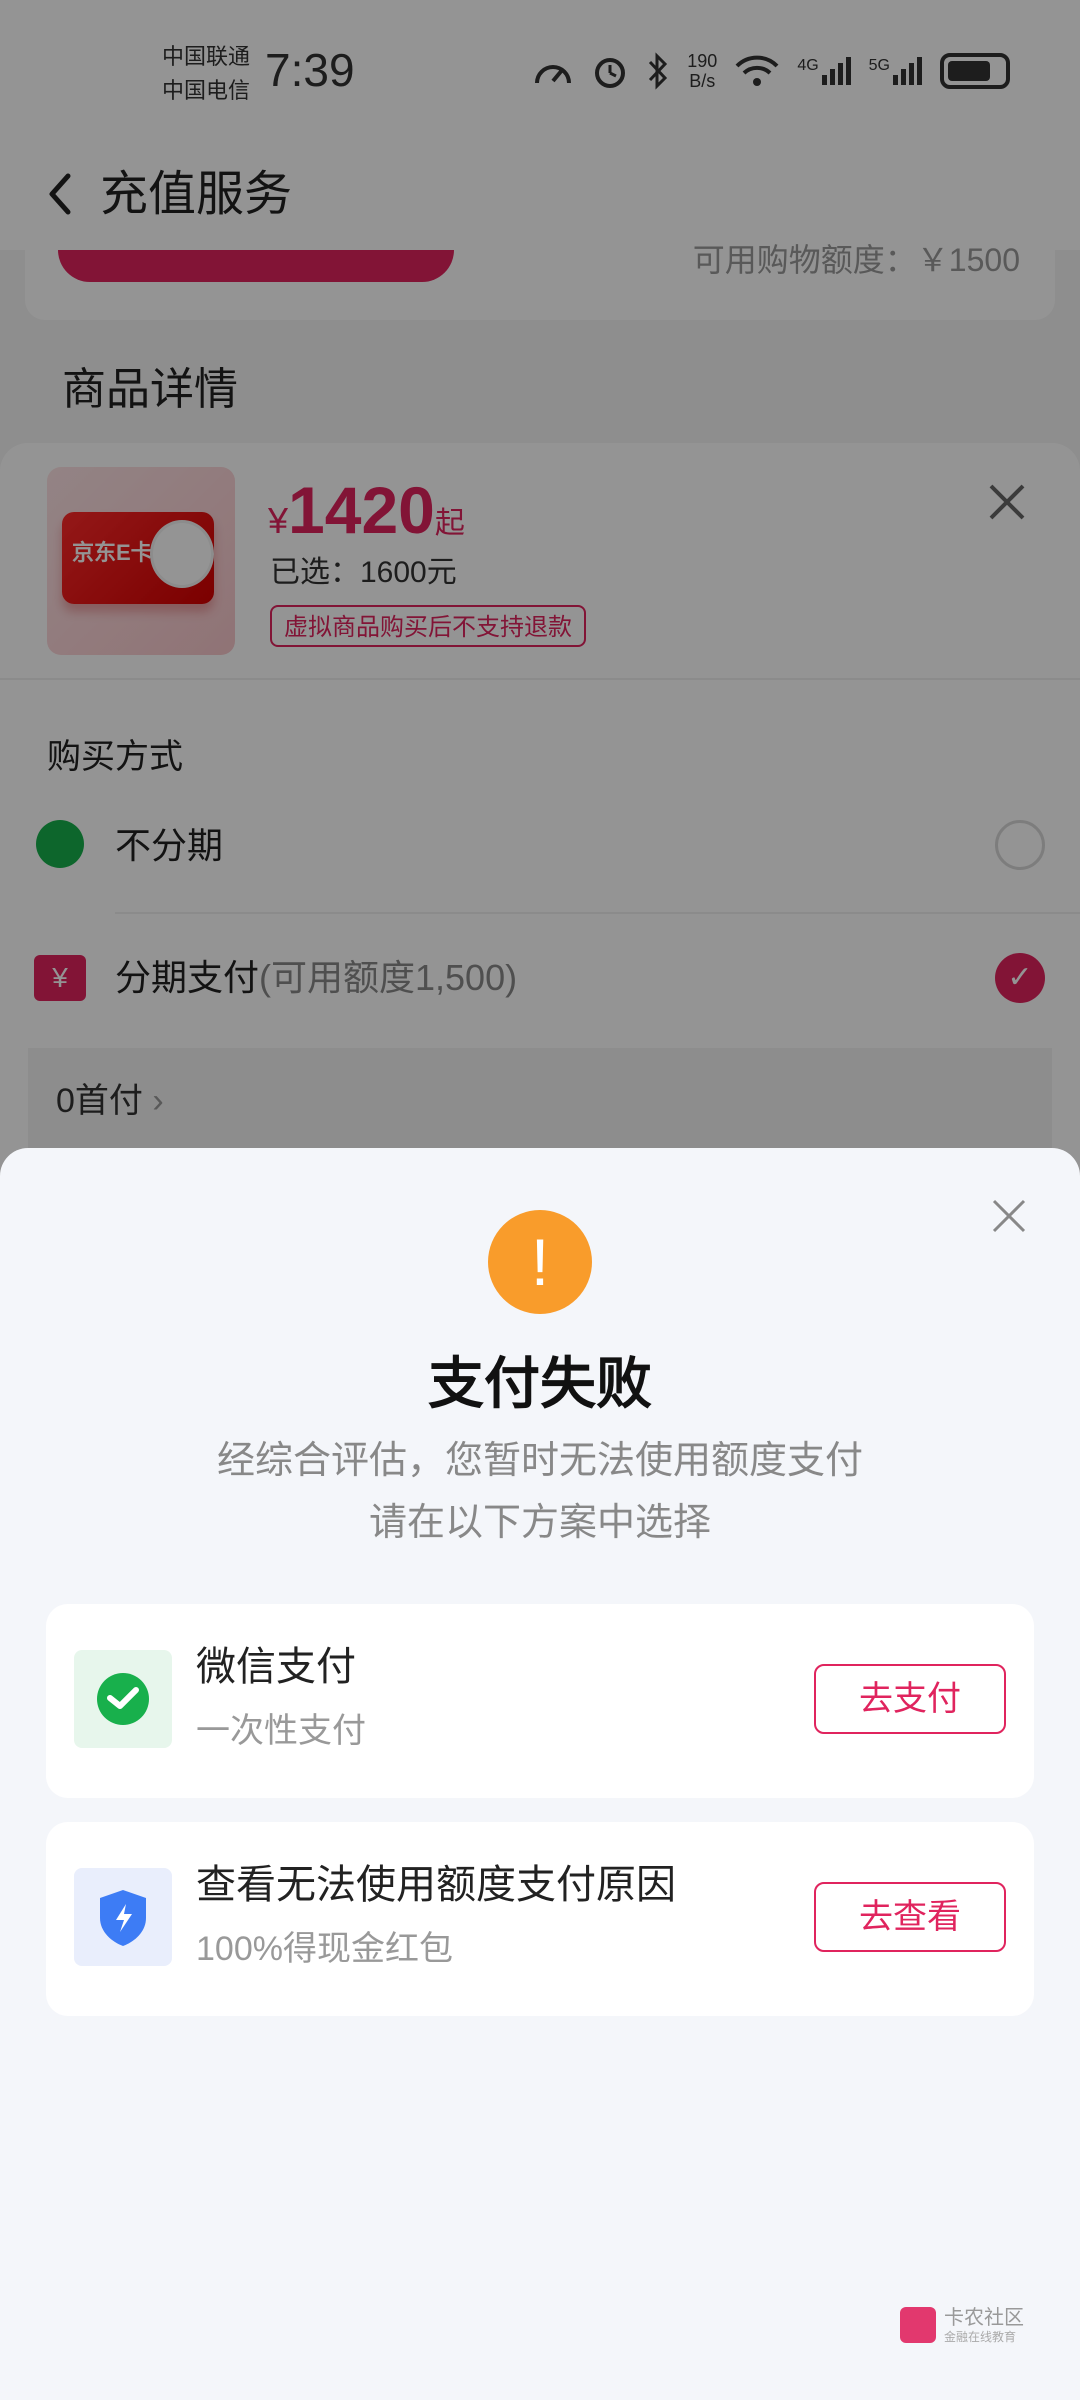  What do you see at coordinates (984, 2318) in the screenshot?
I see `watermark-name: 卡农社区` at bounding box center [984, 2318].